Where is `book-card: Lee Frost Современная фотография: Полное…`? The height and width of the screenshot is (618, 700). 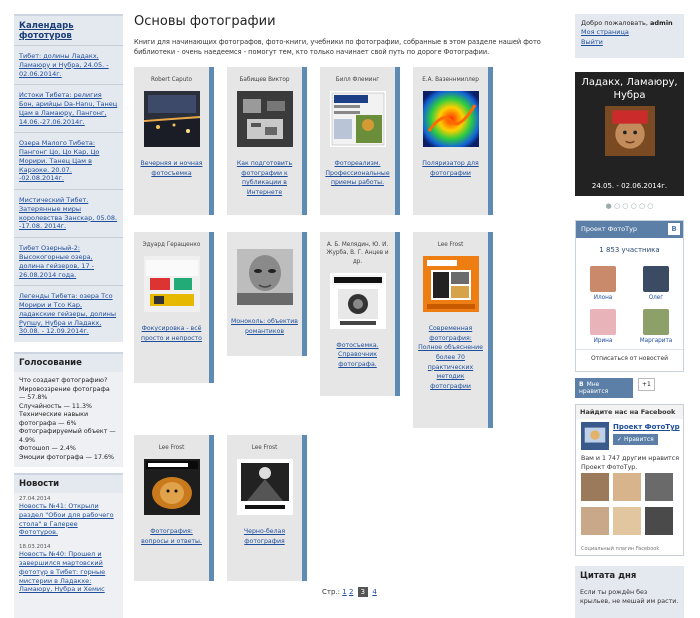
book-card: Lee Frost Современная фотография: Полное… is located at coordinates (453, 330).